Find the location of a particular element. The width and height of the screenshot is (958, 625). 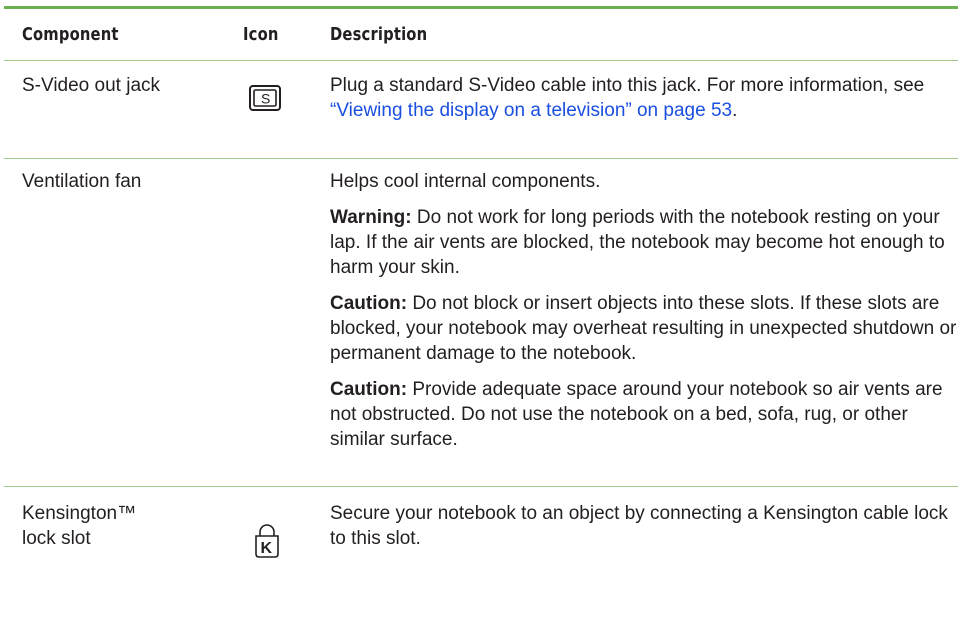

description-paragraph: Helps cool internal components. is located at coordinates (465, 181).